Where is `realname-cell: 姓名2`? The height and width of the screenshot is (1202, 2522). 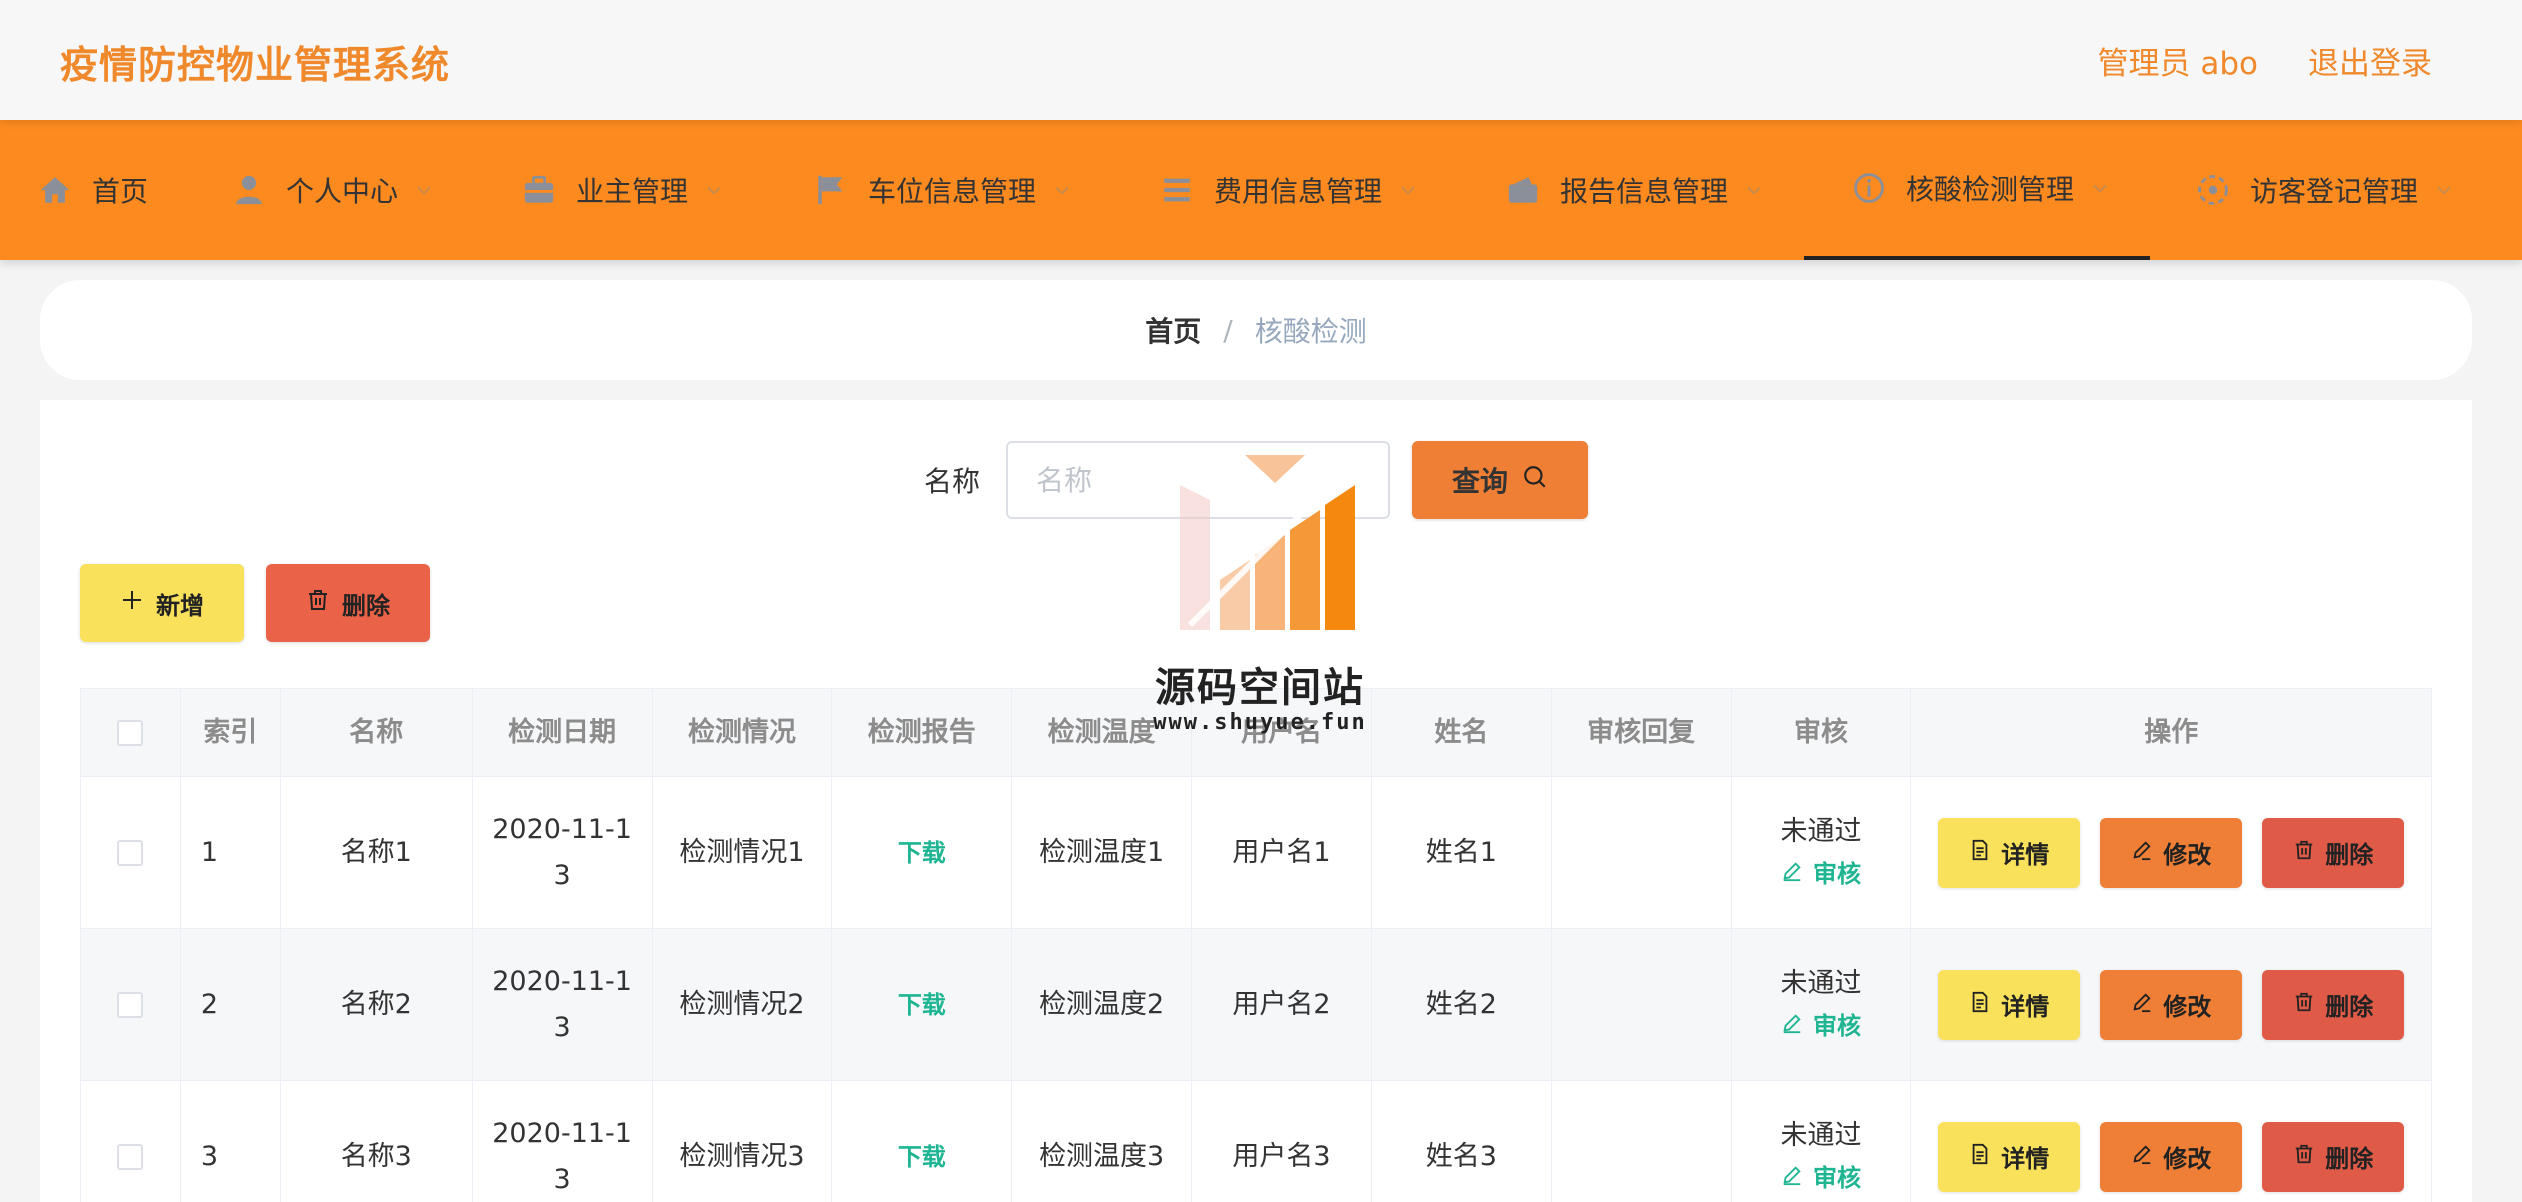
realname-cell: 姓名2 is located at coordinates (1462, 1004).